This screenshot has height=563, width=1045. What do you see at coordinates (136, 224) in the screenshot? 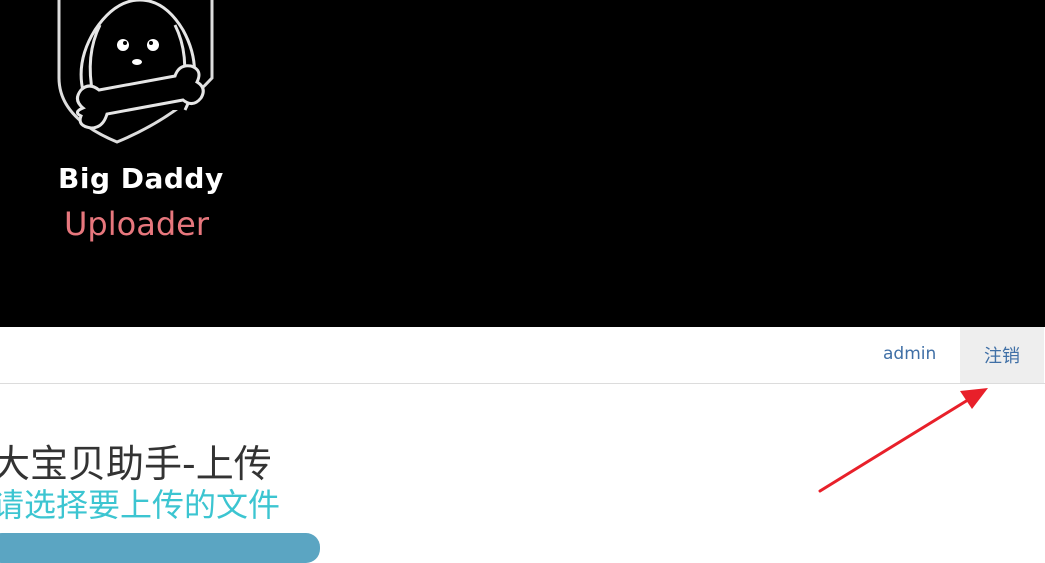
I see `brand-tagline: Uploader` at bounding box center [136, 224].